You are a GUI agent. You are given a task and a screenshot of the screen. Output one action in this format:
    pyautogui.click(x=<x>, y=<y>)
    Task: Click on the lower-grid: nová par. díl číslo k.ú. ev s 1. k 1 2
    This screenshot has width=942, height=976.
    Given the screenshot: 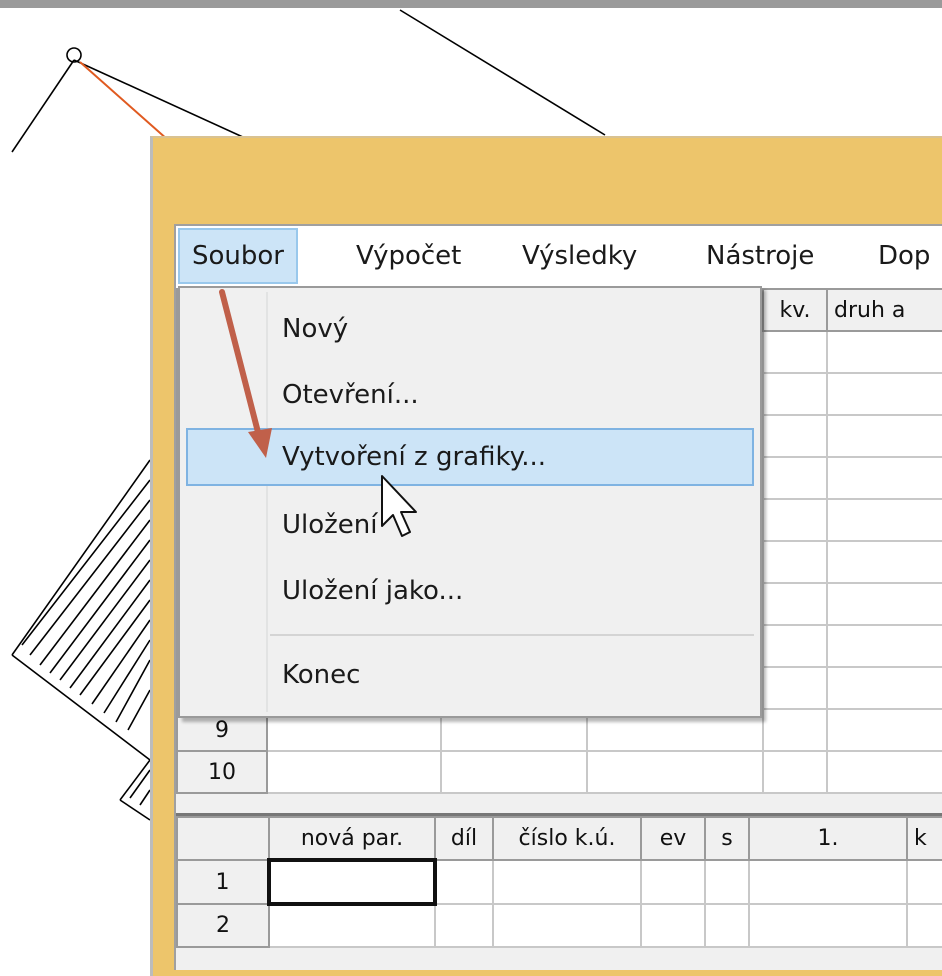 What is the action you would take?
    pyautogui.click(x=559, y=882)
    